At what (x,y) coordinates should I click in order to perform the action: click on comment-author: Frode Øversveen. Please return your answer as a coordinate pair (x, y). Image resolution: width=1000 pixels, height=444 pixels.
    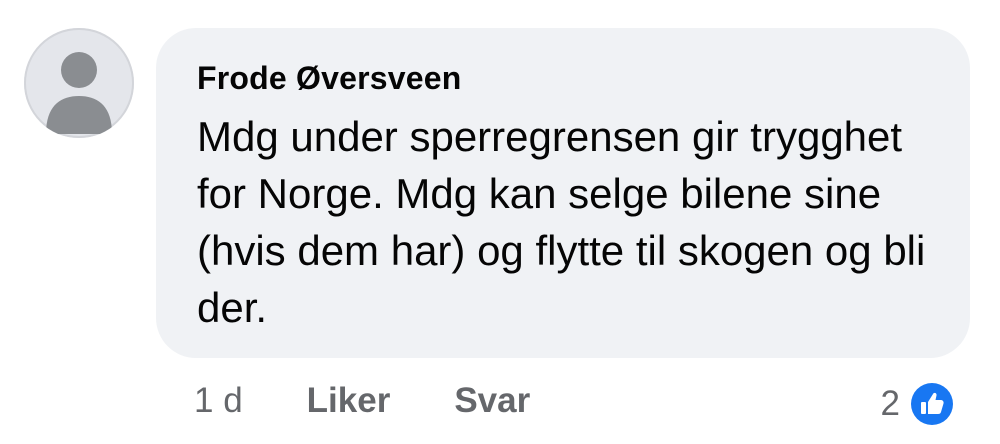
    Looking at the image, I should click on (568, 78).